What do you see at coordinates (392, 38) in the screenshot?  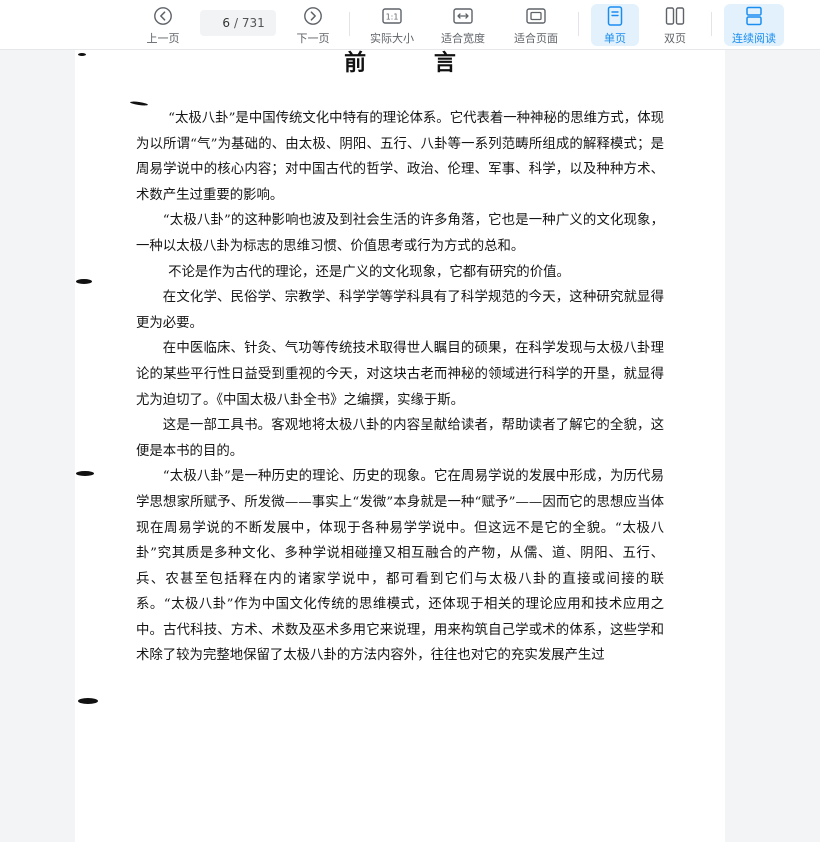 I see `actual-size-label: 实际大小` at bounding box center [392, 38].